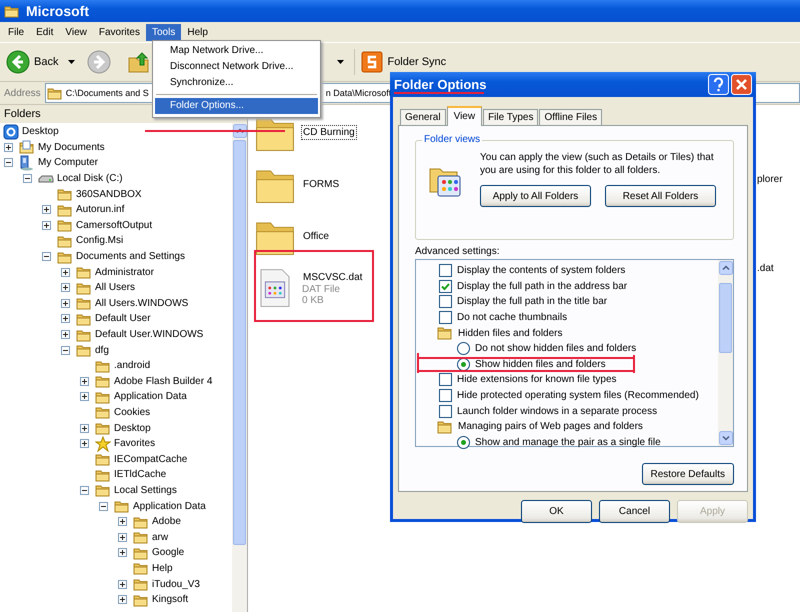 The image size is (800, 612). Describe the element at coordinates (541, 270) in the screenshot. I see `setting-label: Display the contents of system folders` at that location.